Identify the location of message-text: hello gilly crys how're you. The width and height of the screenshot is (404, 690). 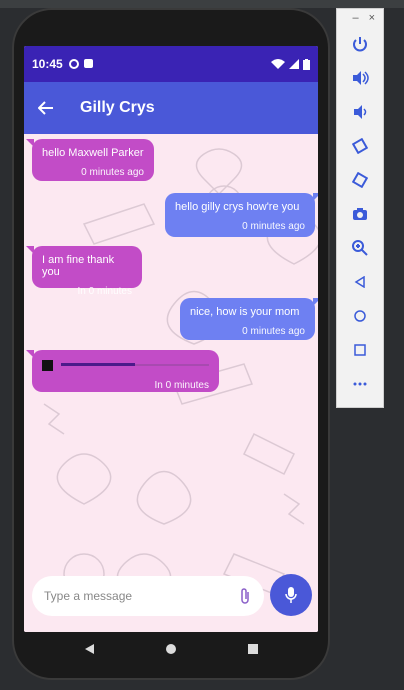
(237, 207).